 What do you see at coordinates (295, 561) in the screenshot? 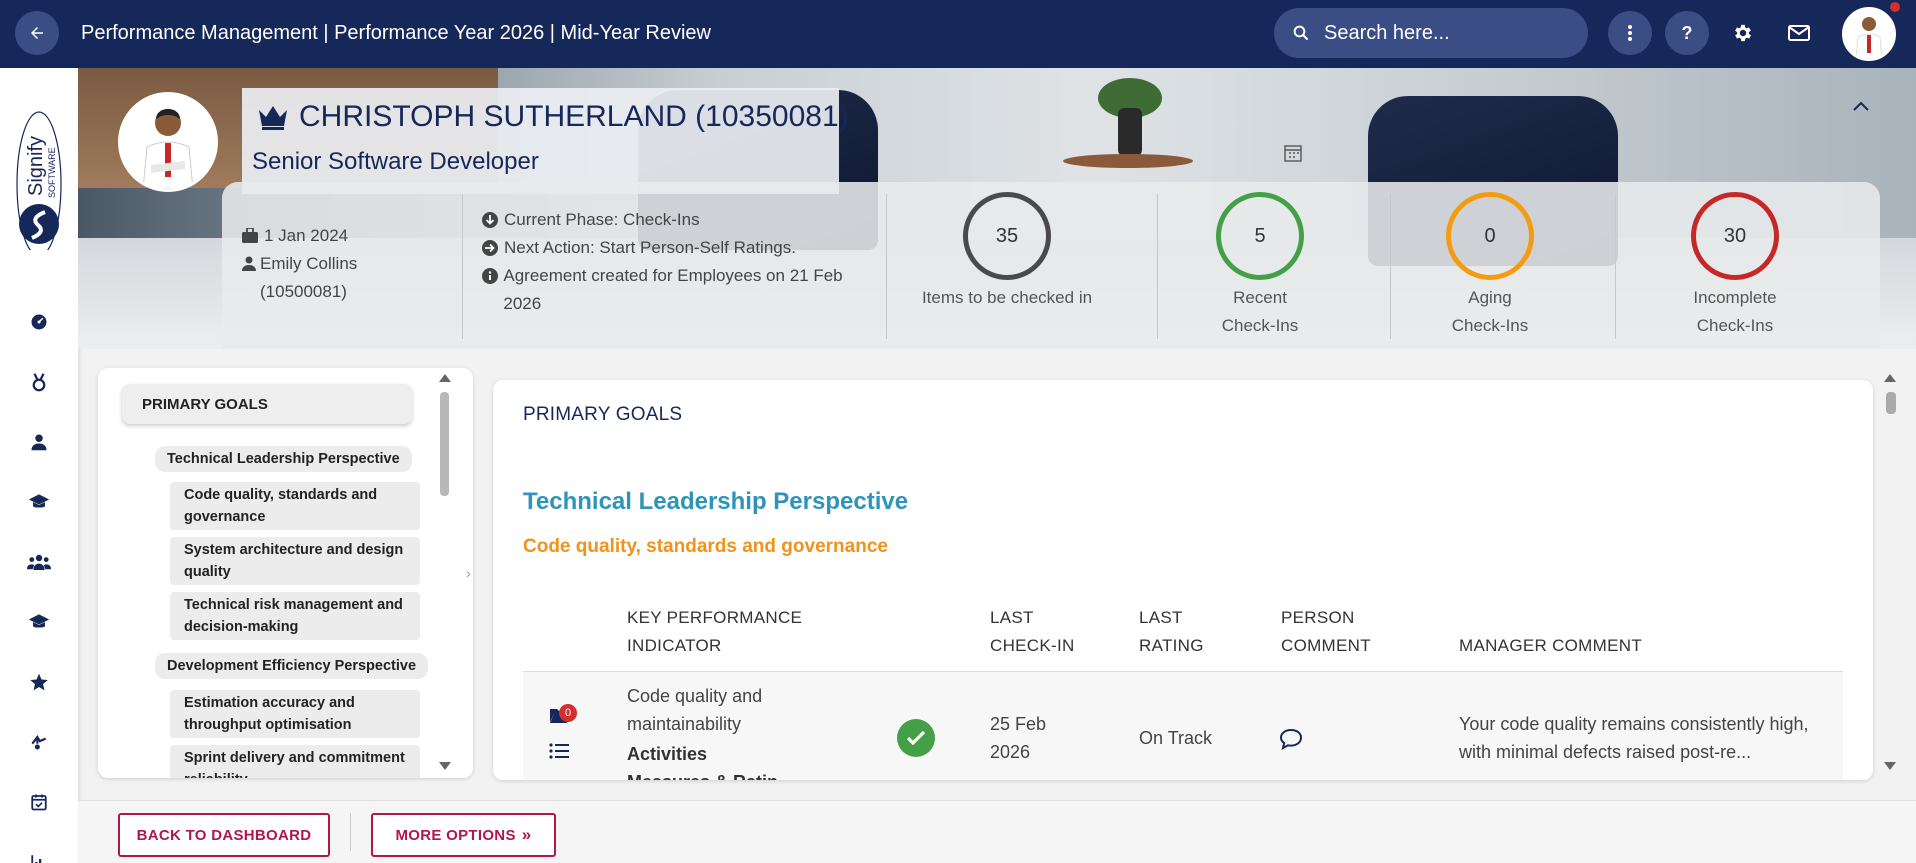
I see `nav-item-system-architecture: System architecture and design quality` at bounding box center [295, 561].